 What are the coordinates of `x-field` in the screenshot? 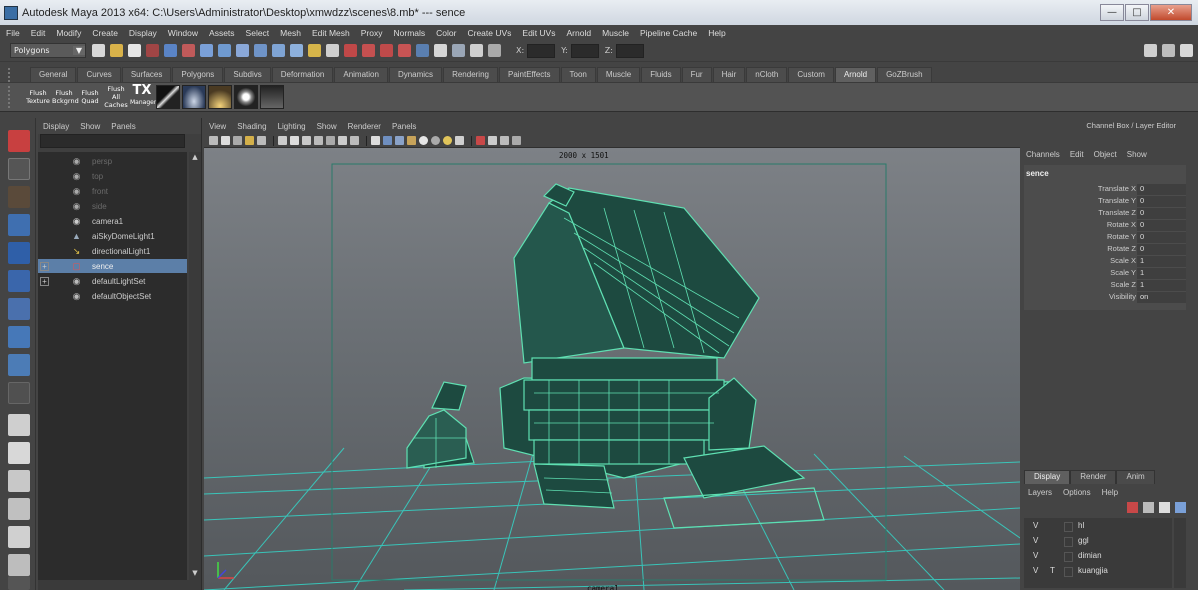 It's located at (541, 50).